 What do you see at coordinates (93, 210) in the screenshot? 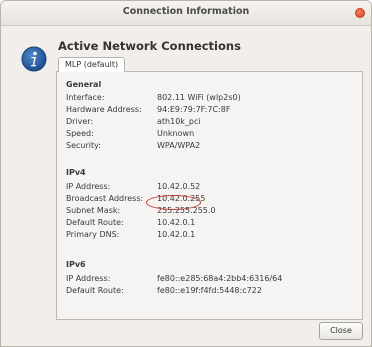
I see `subnet-mask-label: Subnet Mask:` at bounding box center [93, 210].